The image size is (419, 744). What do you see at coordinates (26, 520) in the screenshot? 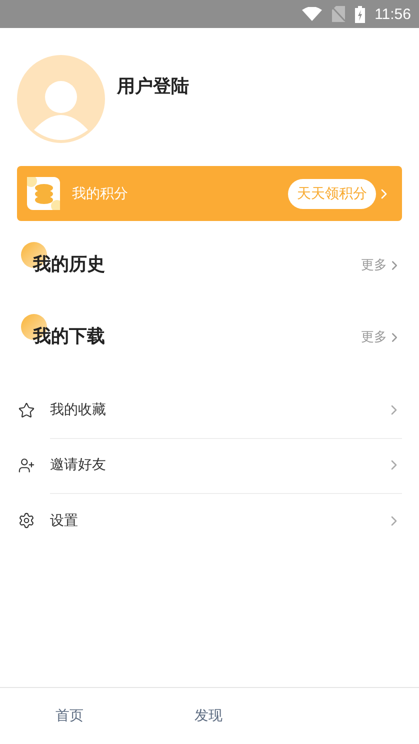
I see `settings-icon` at bounding box center [26, 520].